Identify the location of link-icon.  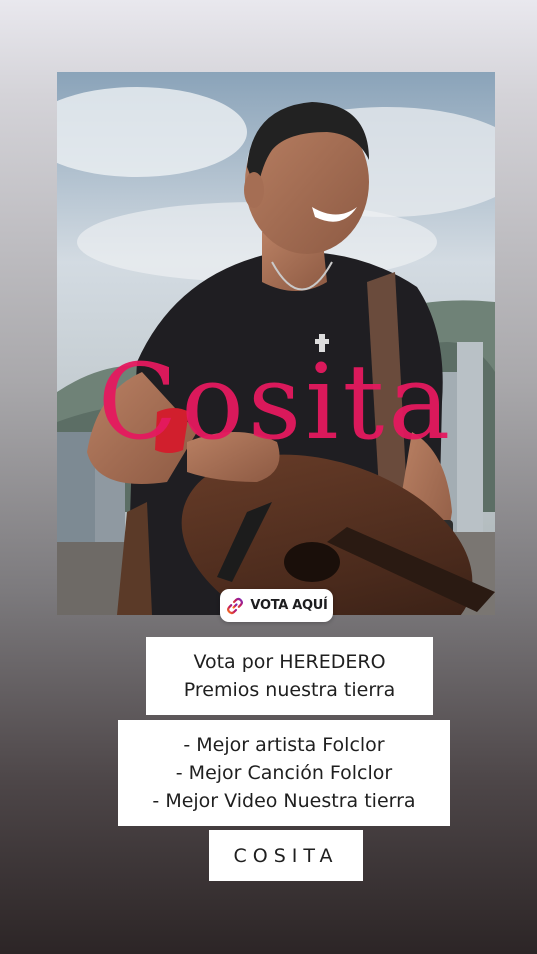
(235, 606).